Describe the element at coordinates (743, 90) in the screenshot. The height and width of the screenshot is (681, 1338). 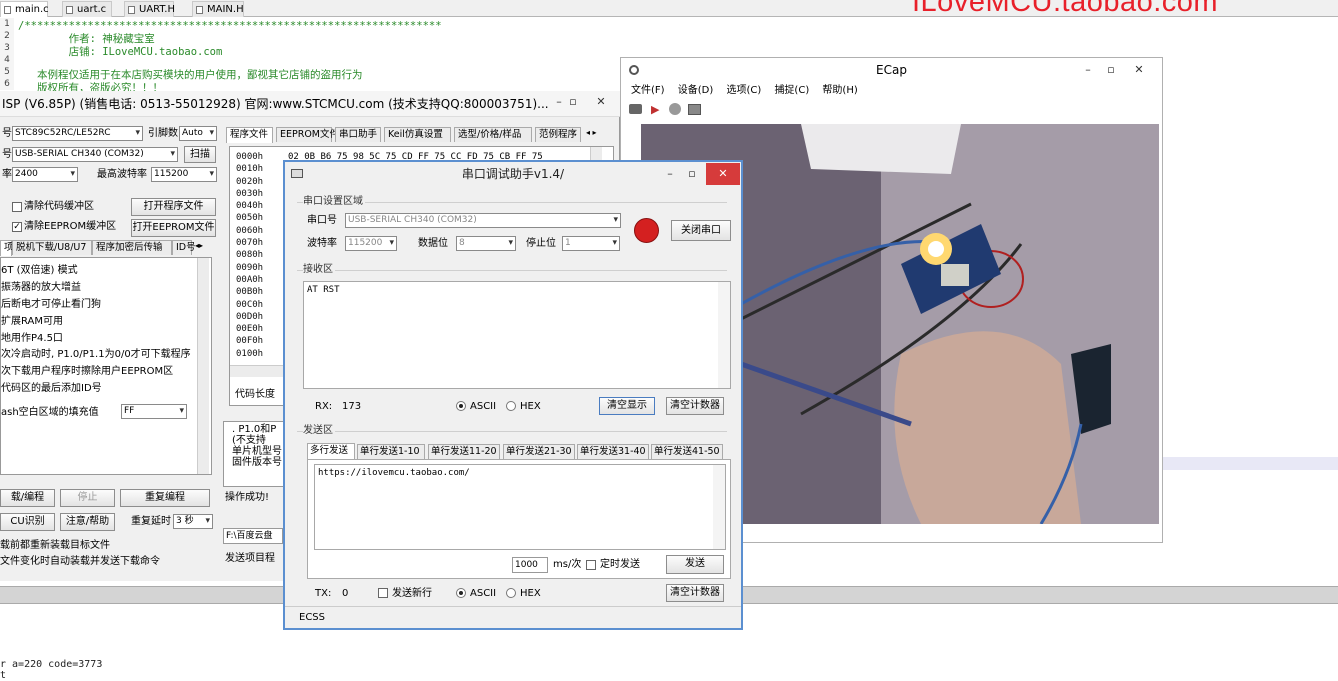
I see `menu-options: 选项(C)` at that location.